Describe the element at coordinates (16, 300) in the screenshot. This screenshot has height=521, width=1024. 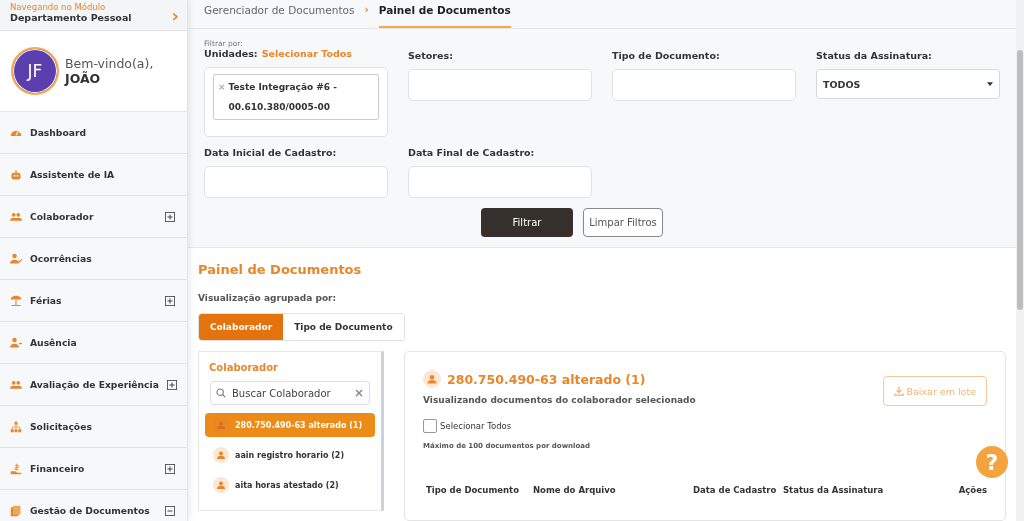
I see `umbrella-icon` at that location.